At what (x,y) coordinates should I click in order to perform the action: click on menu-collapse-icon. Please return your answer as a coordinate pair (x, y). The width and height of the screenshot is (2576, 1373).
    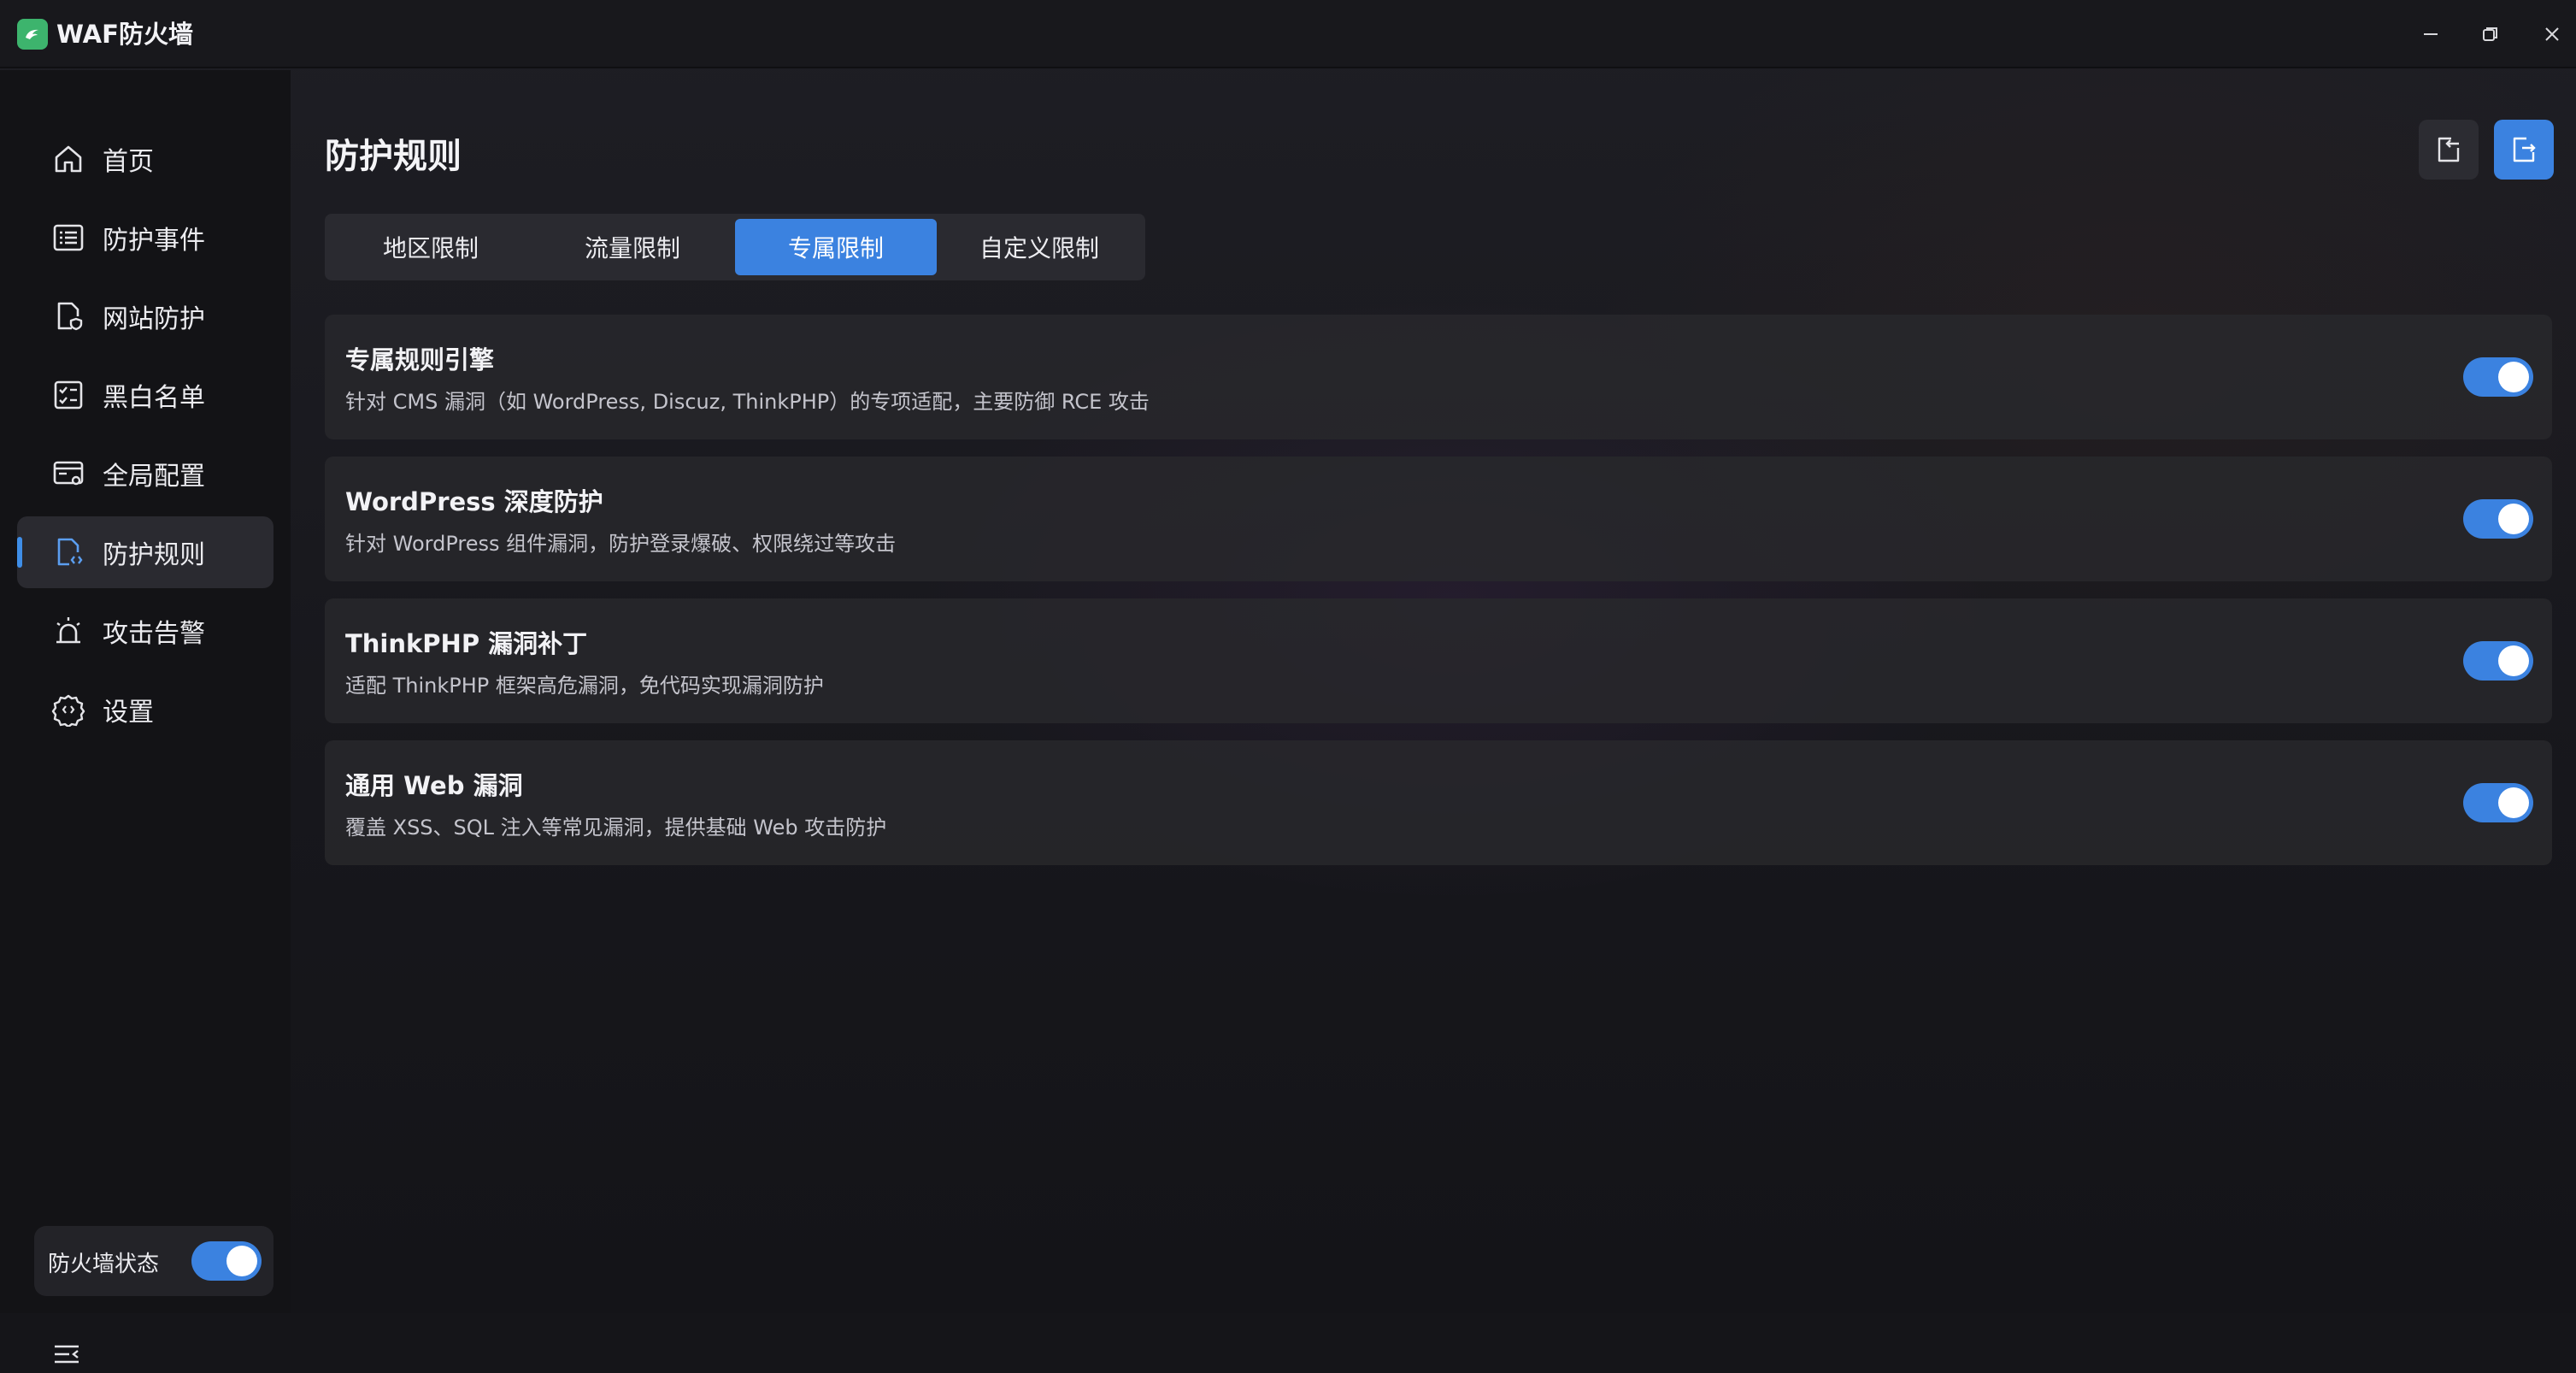
    Looking at the image, I should click on (67, 1354).